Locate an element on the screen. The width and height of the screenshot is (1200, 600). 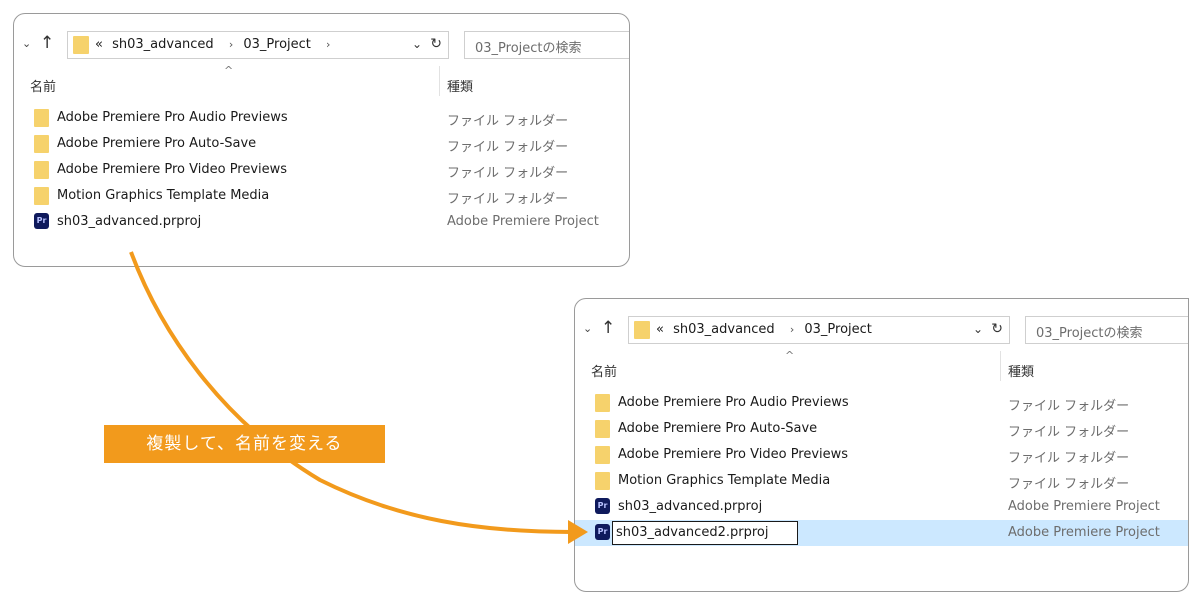
rename-input-value: sh03_advanced2.prproj is located at coordinates (692, 532).